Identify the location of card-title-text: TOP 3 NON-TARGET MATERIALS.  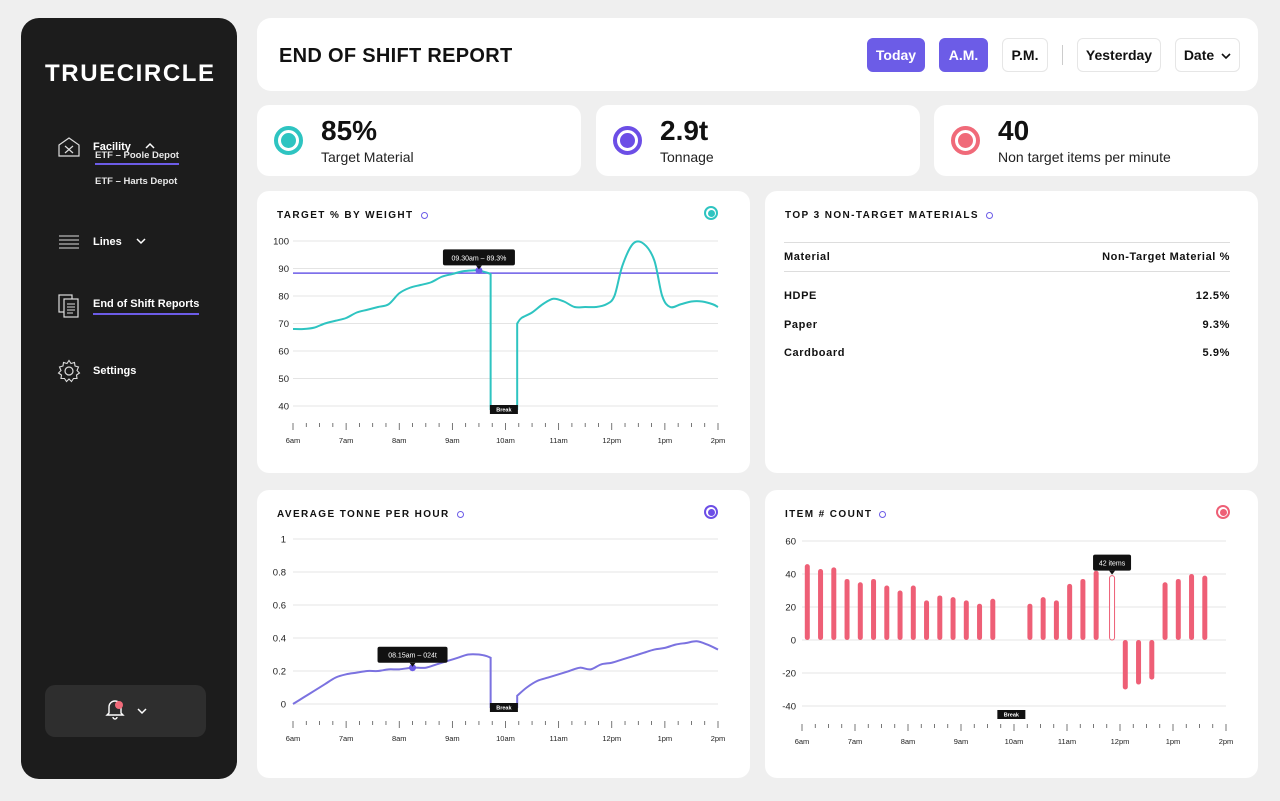
(882, 215).